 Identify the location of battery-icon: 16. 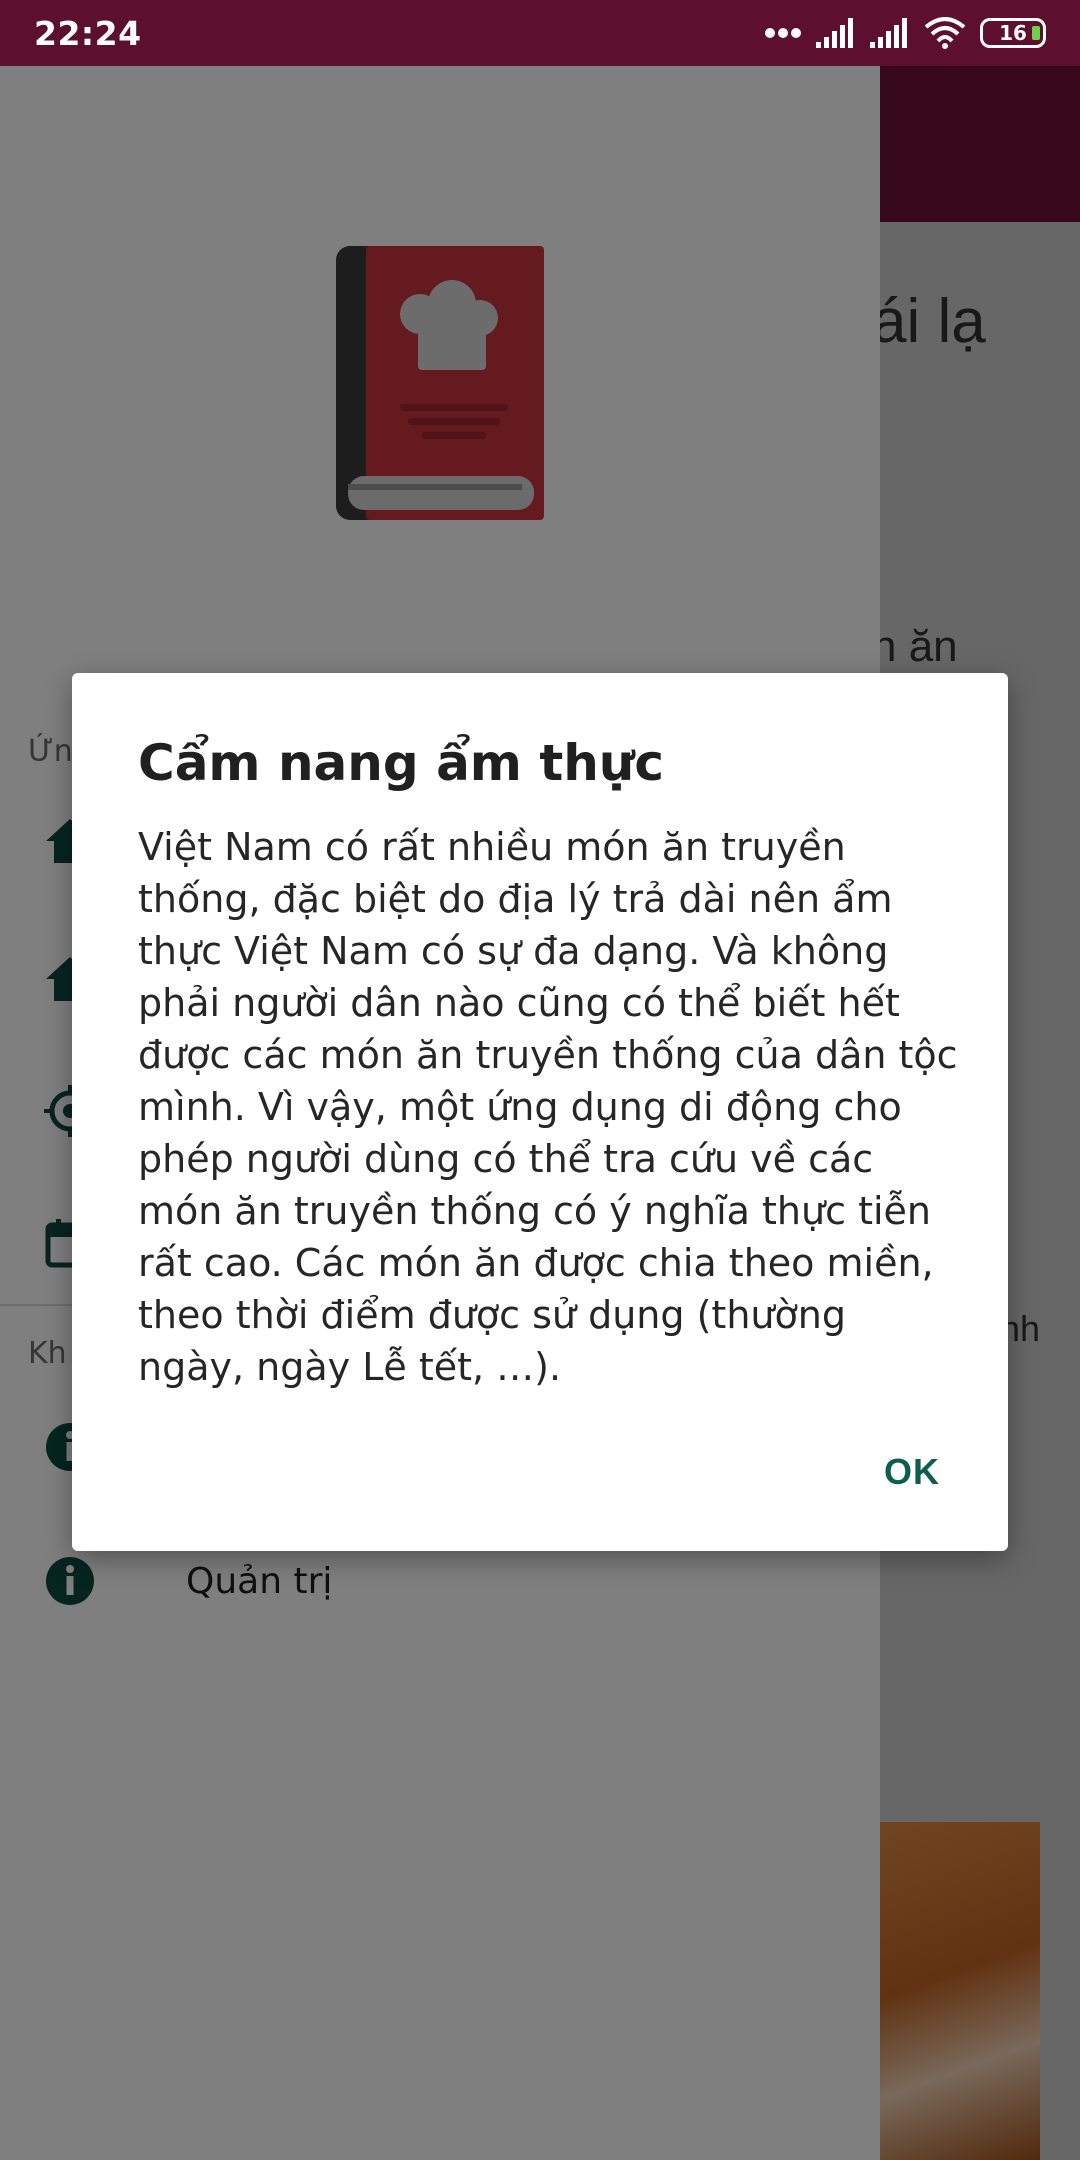
(1013, 33).